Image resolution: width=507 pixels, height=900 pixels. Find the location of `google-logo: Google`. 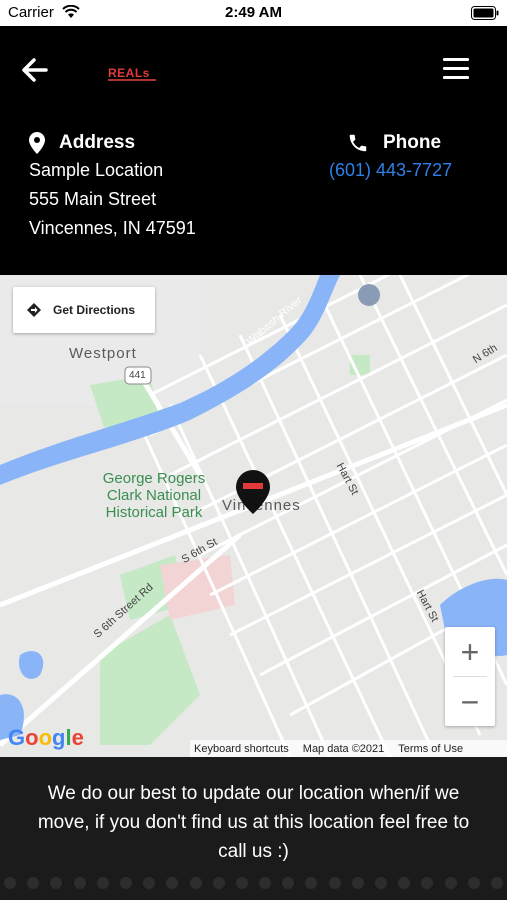

google-logo: Google is located at coordinates (46, 737).